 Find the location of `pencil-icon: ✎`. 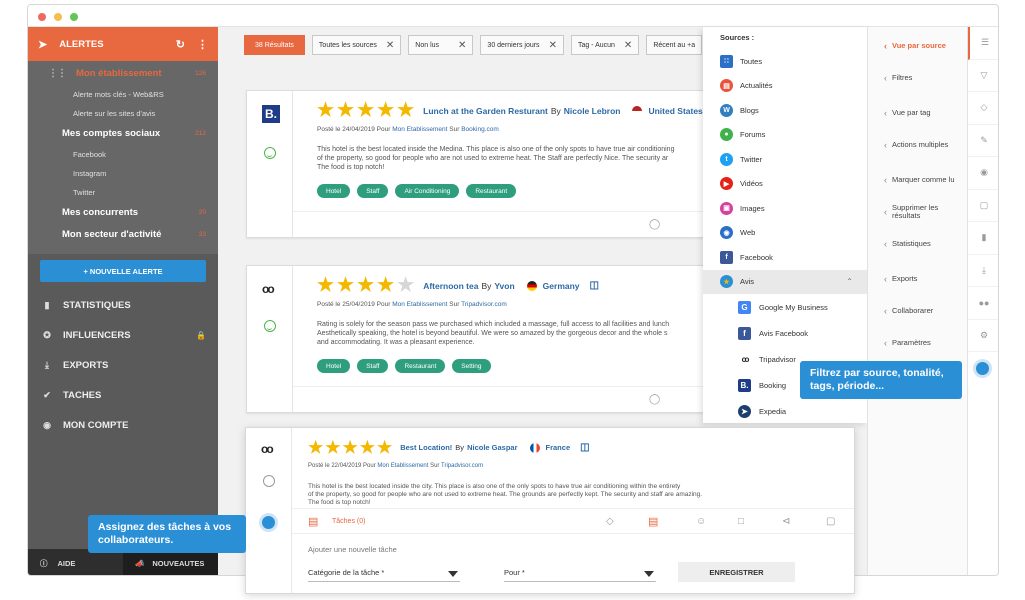

pencil-icon: ✎ is located at coordinates (983, 141).